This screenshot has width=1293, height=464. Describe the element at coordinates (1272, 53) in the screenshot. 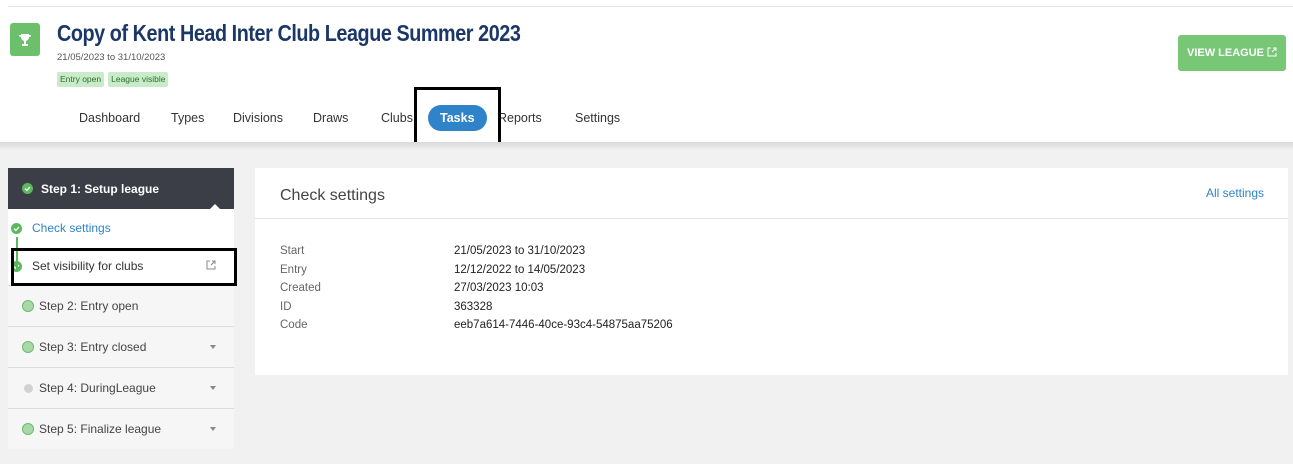

I see `external-link-icon` at that location.